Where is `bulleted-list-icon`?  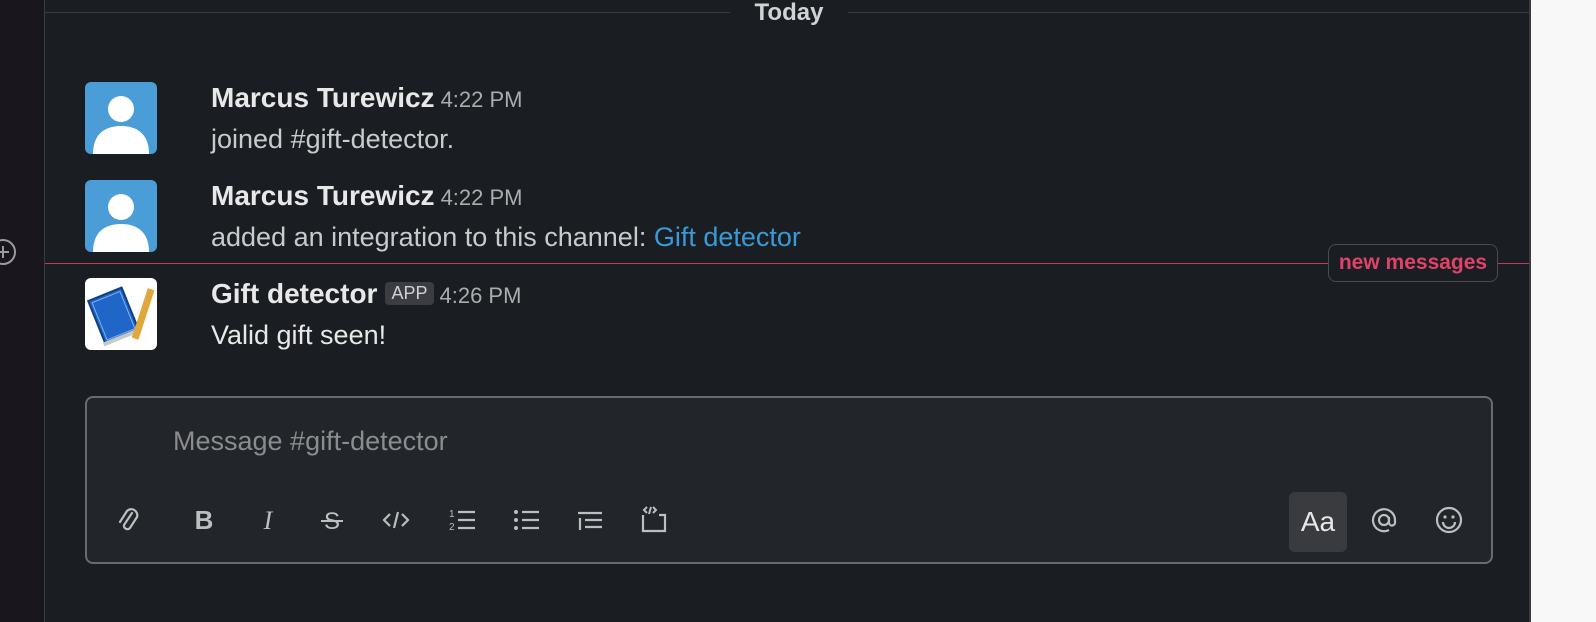
bulleted-list-icon is located at coordinates (526, 522).